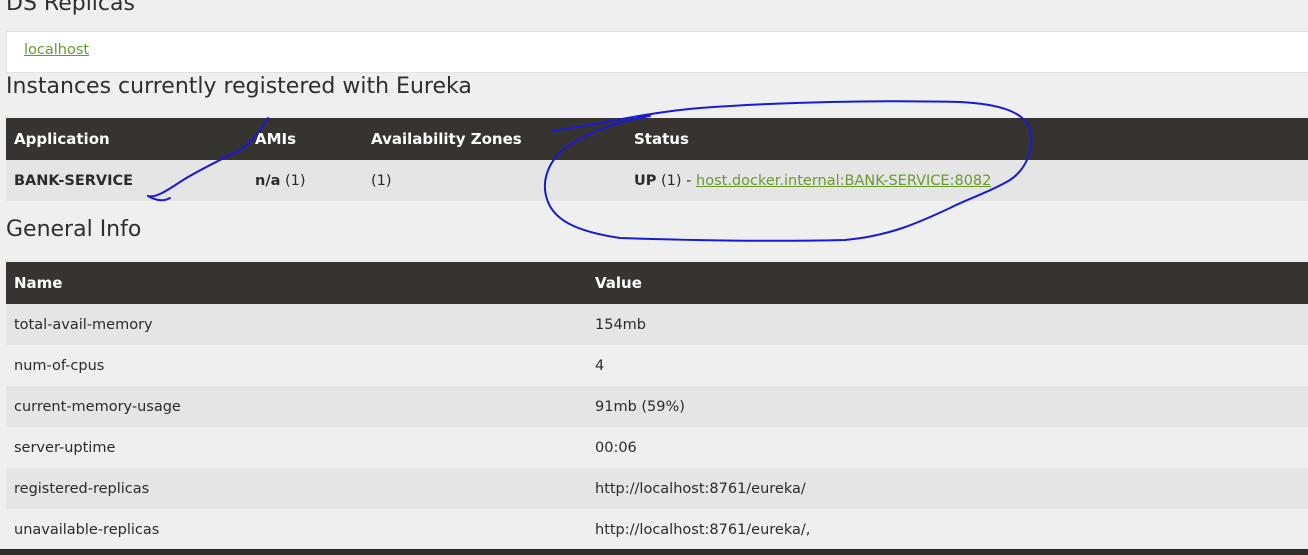 The image size is (1308, 555). I want to click on ds-replicas-list: localhost, so click(657, 52).